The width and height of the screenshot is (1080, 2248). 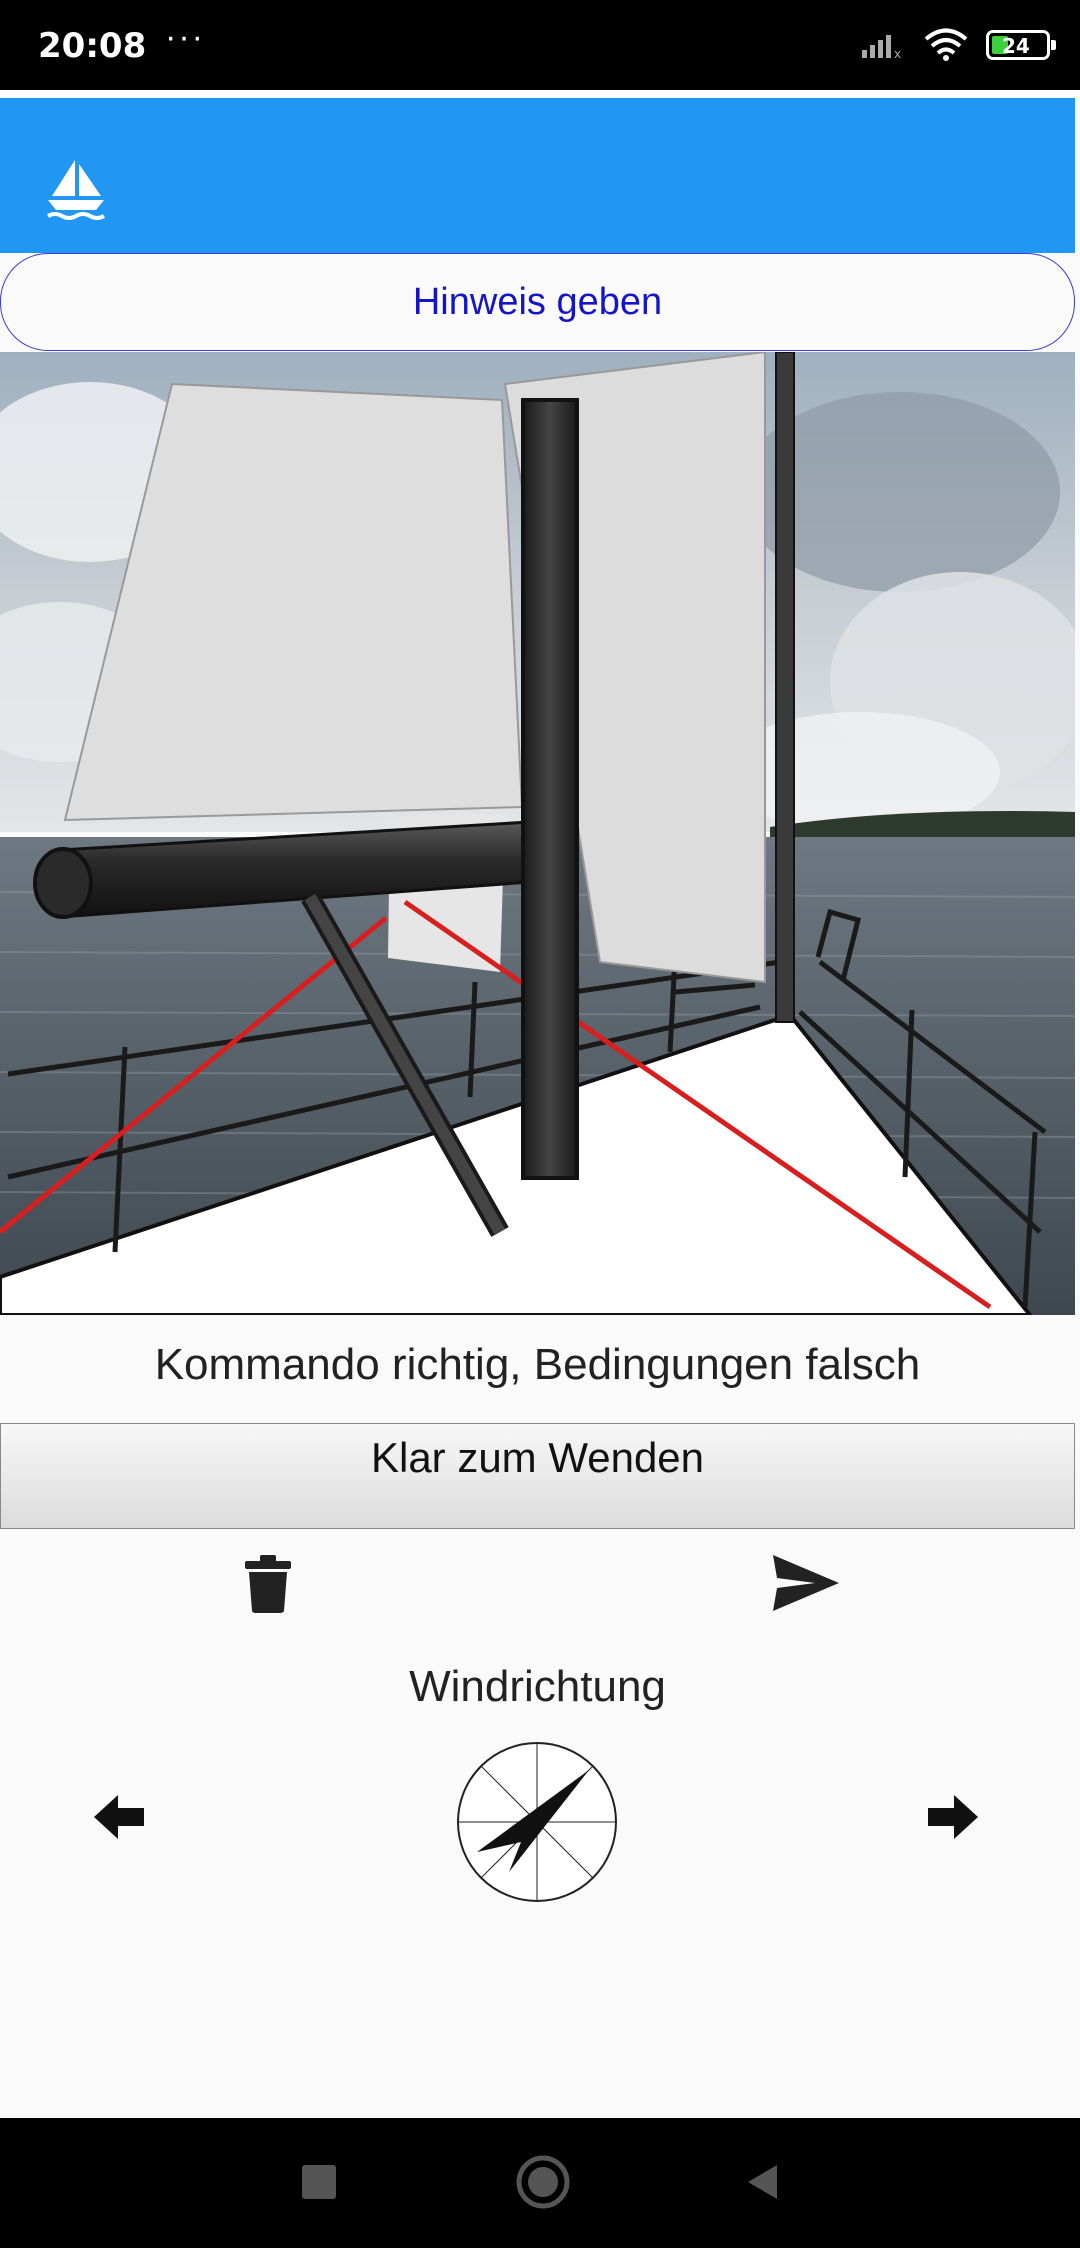 What do you see at coordinates (763, 2182) in the screenshot?
I see `back-icon` at bounding box center [763, 2182].